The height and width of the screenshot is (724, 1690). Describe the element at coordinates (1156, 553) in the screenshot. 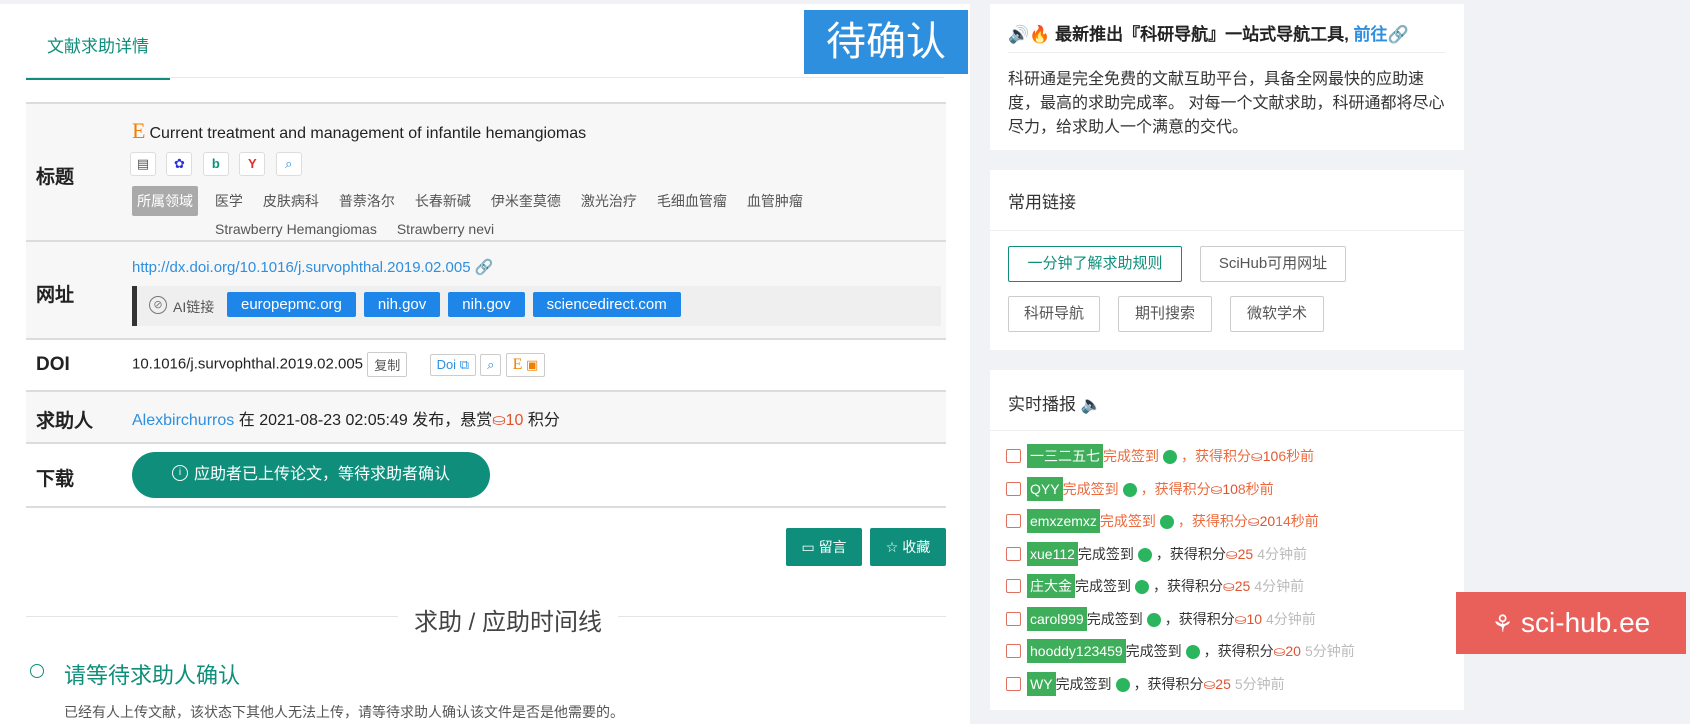

I see `broadcast-item: xue112 完成签到 ，获得积分⛀25 4分钟前` at that location.